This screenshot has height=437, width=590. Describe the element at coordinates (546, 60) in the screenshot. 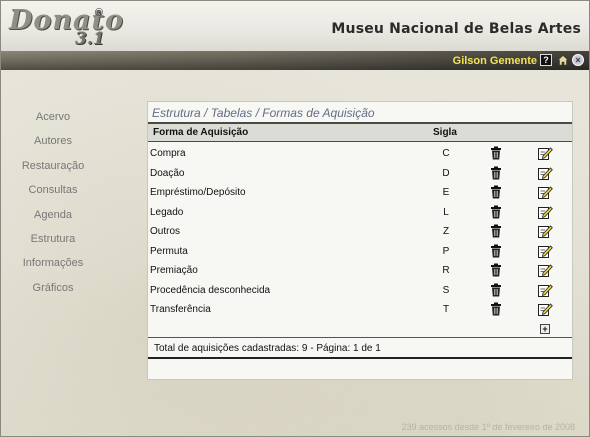

I see `help-icon: ?` at that location.